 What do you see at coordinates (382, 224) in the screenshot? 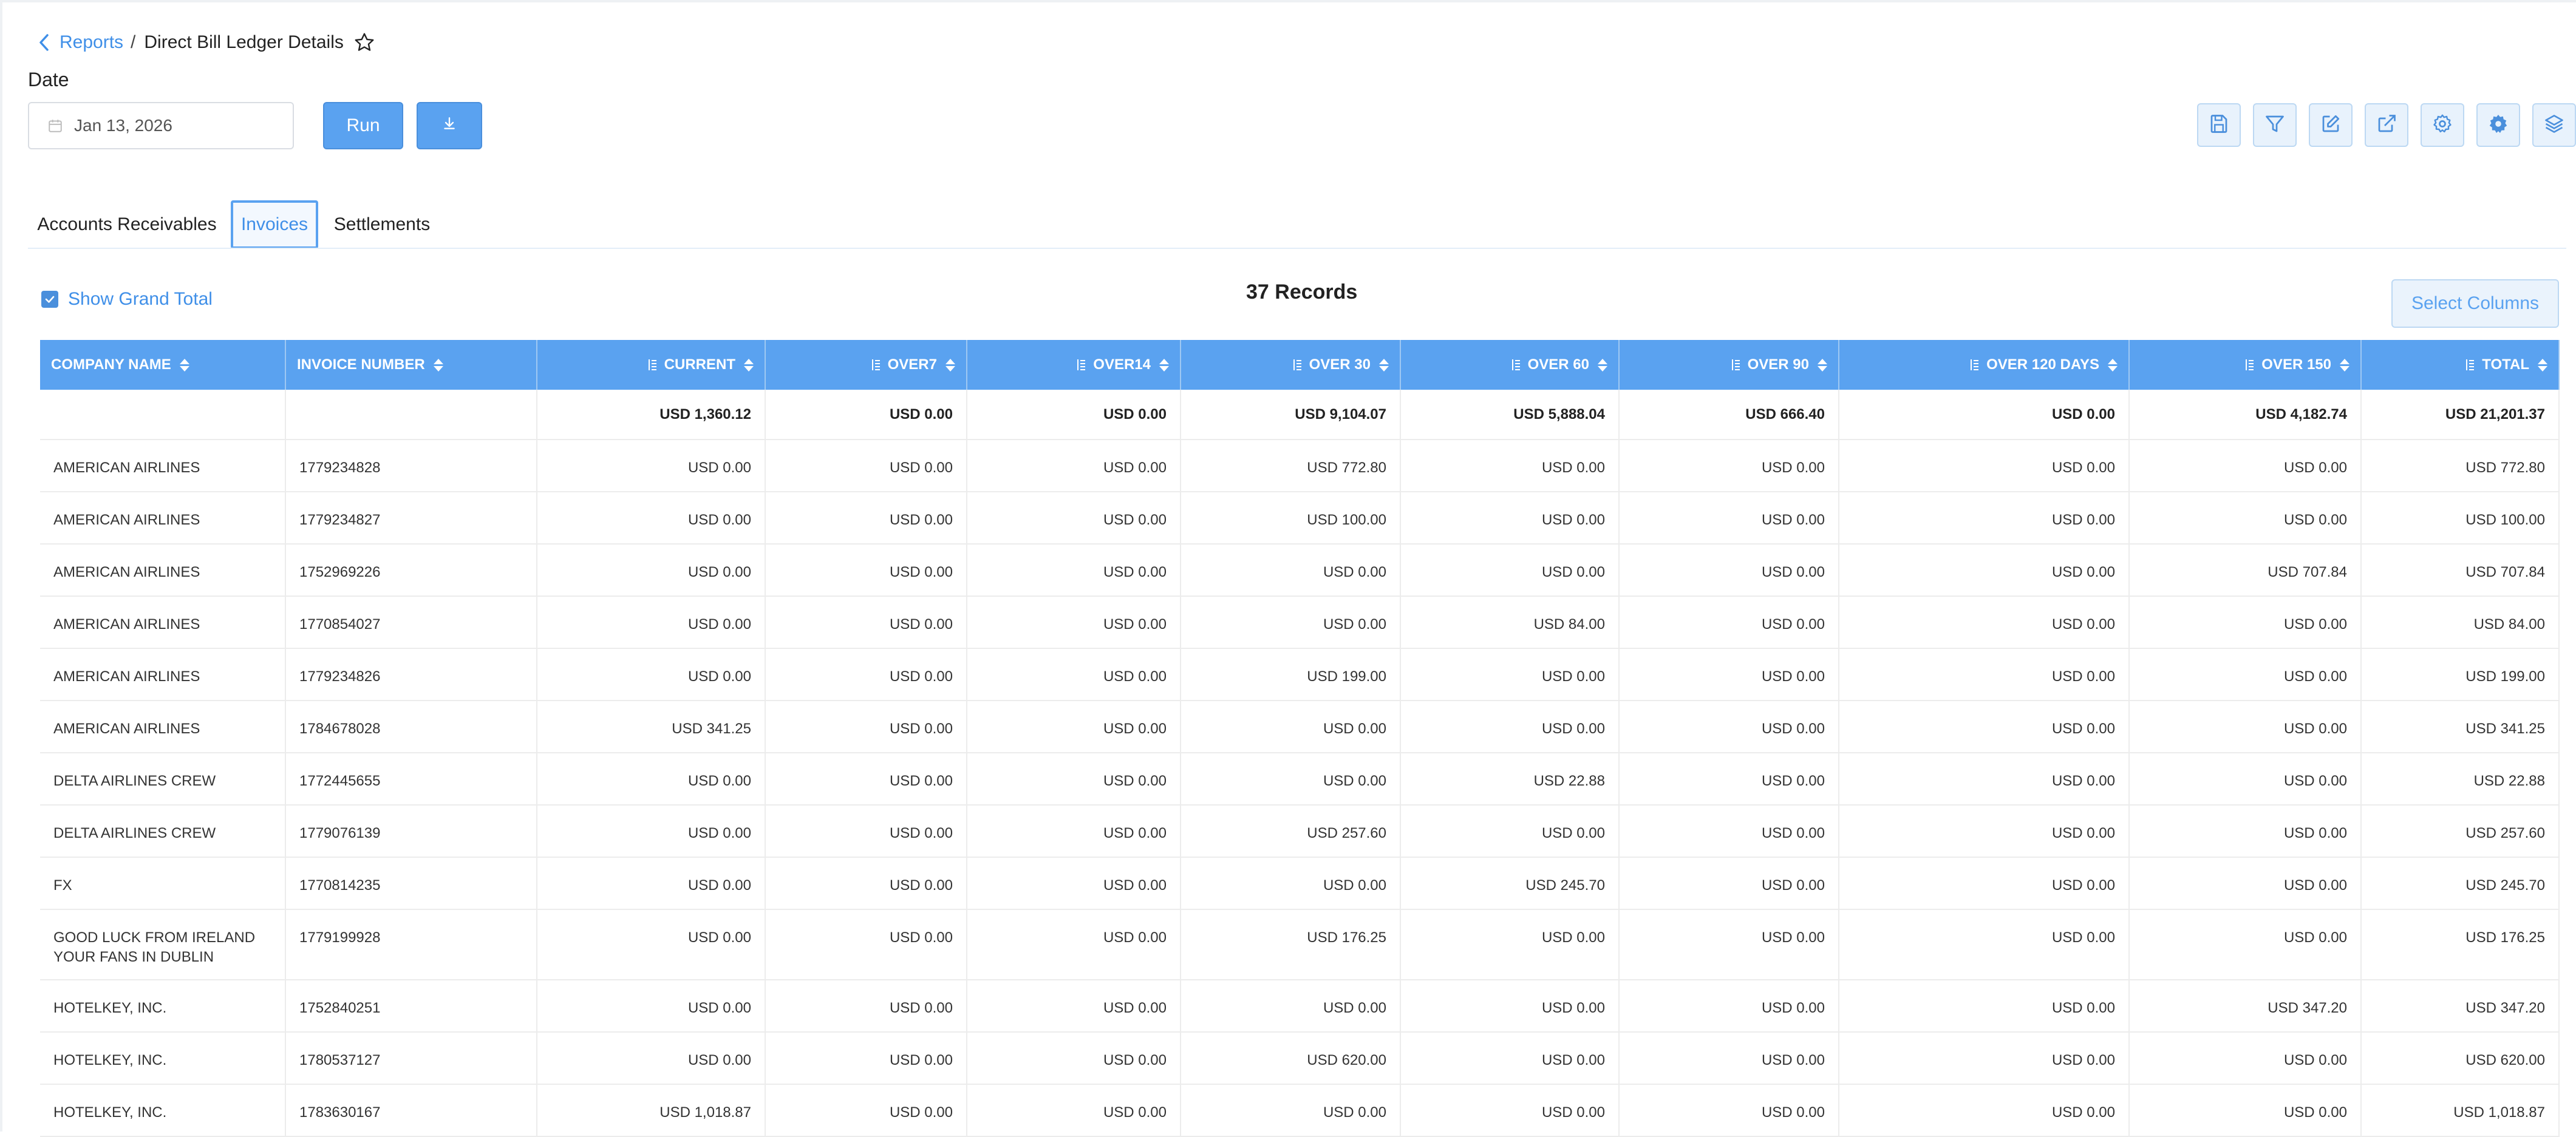
I see `tab-settlements: Settlements` at bounding box center [382, 224].